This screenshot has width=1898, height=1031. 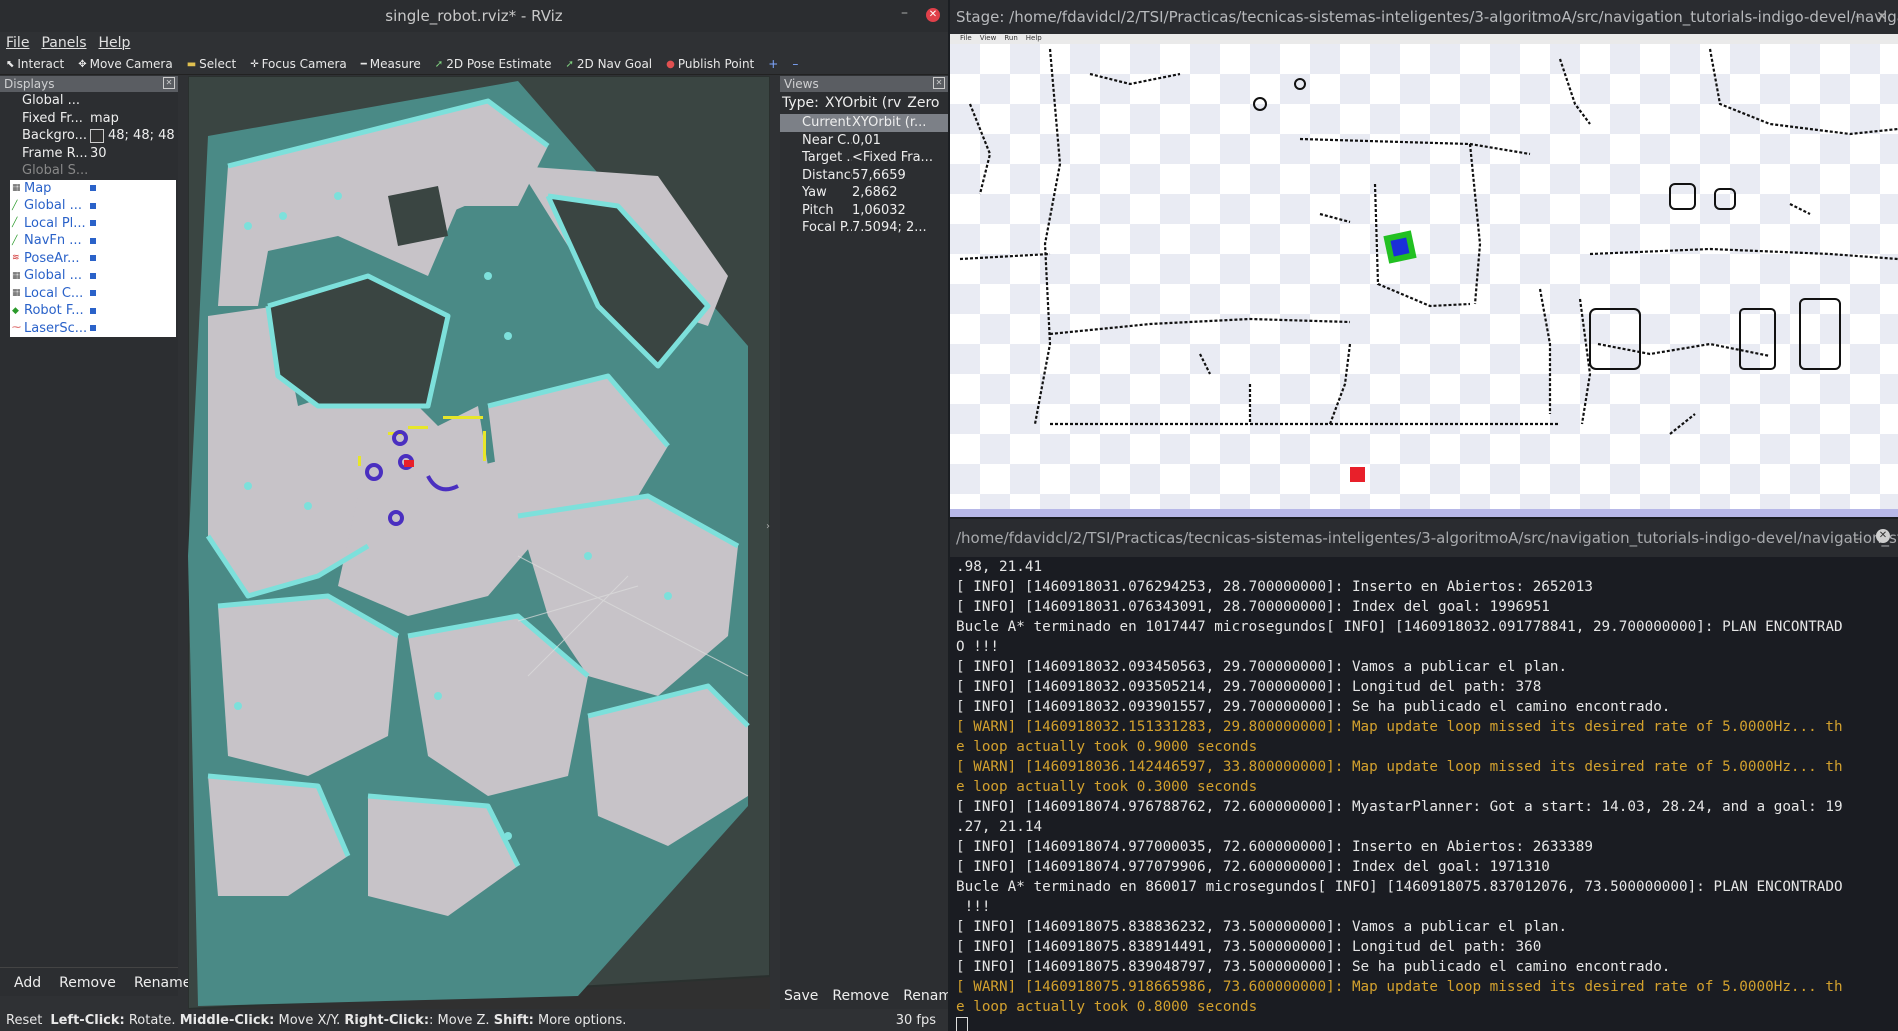 What do you see at coordinates (35, 64) in the screenshot?
I see `tool-interact: ⬉ Interact` at bounding box center [35, 64].